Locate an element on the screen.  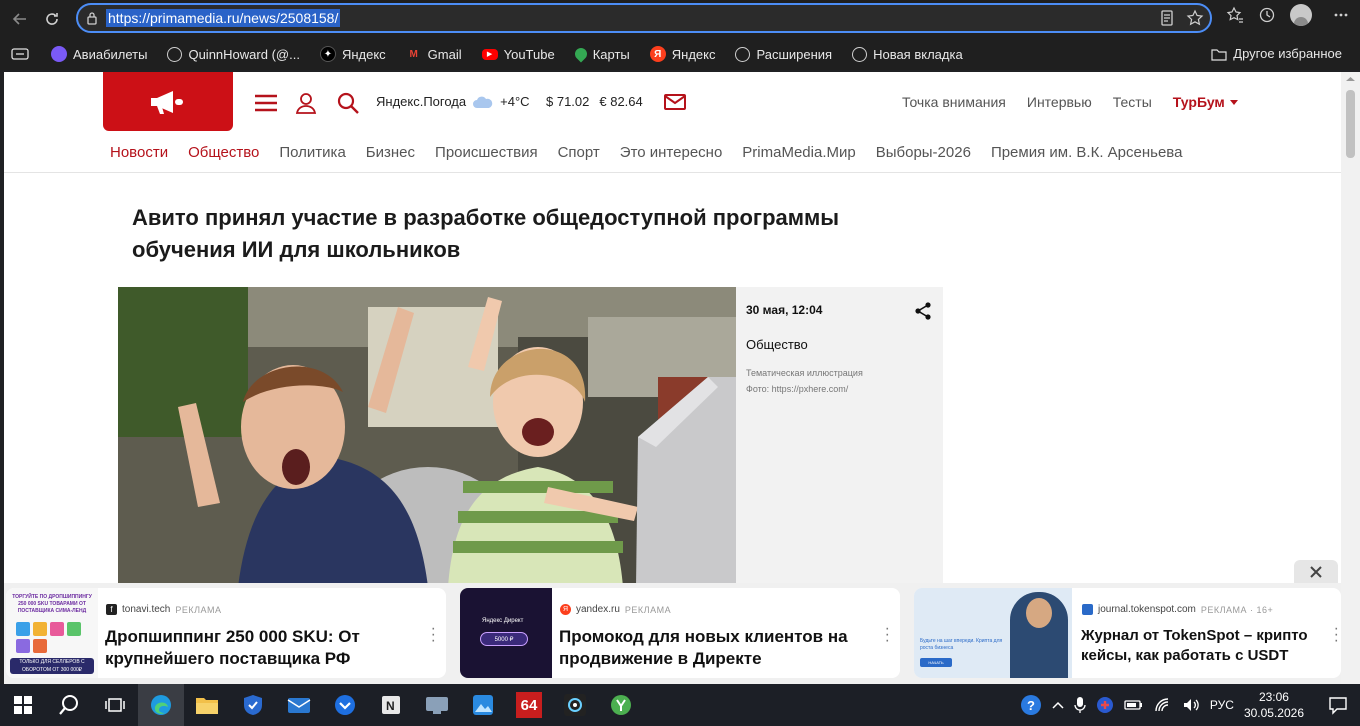
task-view-icon is located at coordinates (115, 705).